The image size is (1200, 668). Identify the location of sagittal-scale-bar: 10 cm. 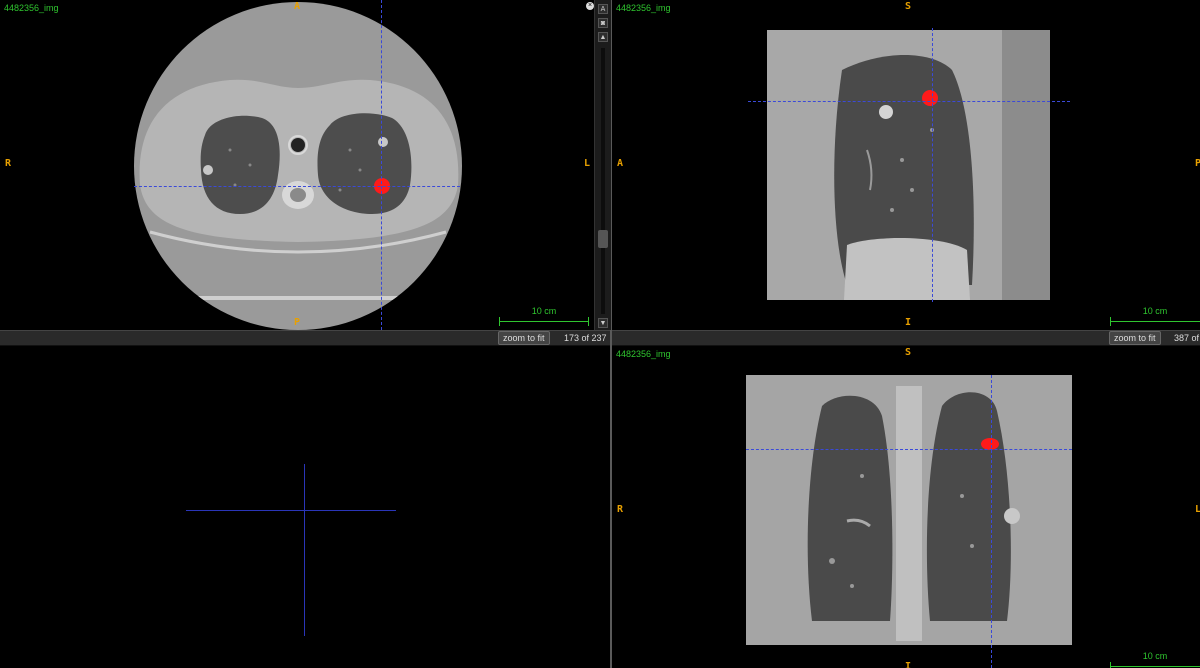
(1155, 316).